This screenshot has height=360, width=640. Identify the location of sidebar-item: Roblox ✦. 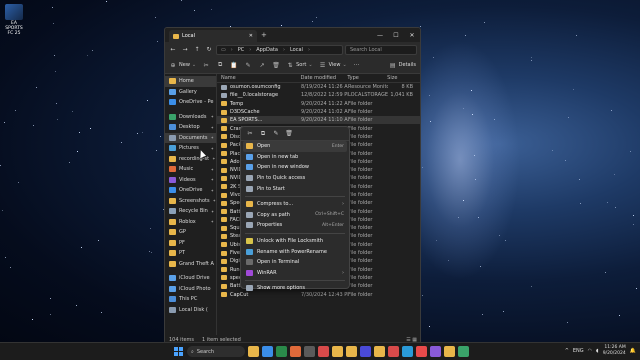
(190, 222).